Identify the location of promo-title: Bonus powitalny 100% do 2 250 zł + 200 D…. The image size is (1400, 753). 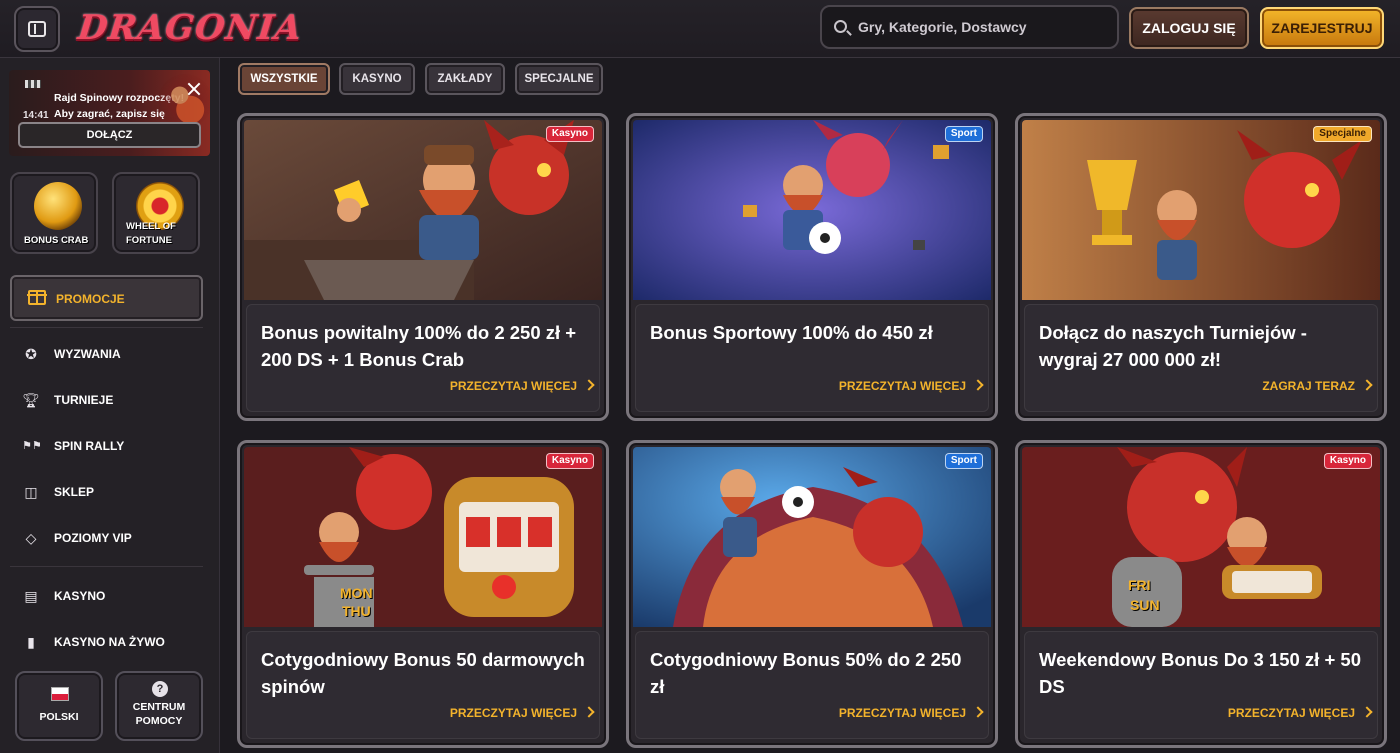
(419, 346).